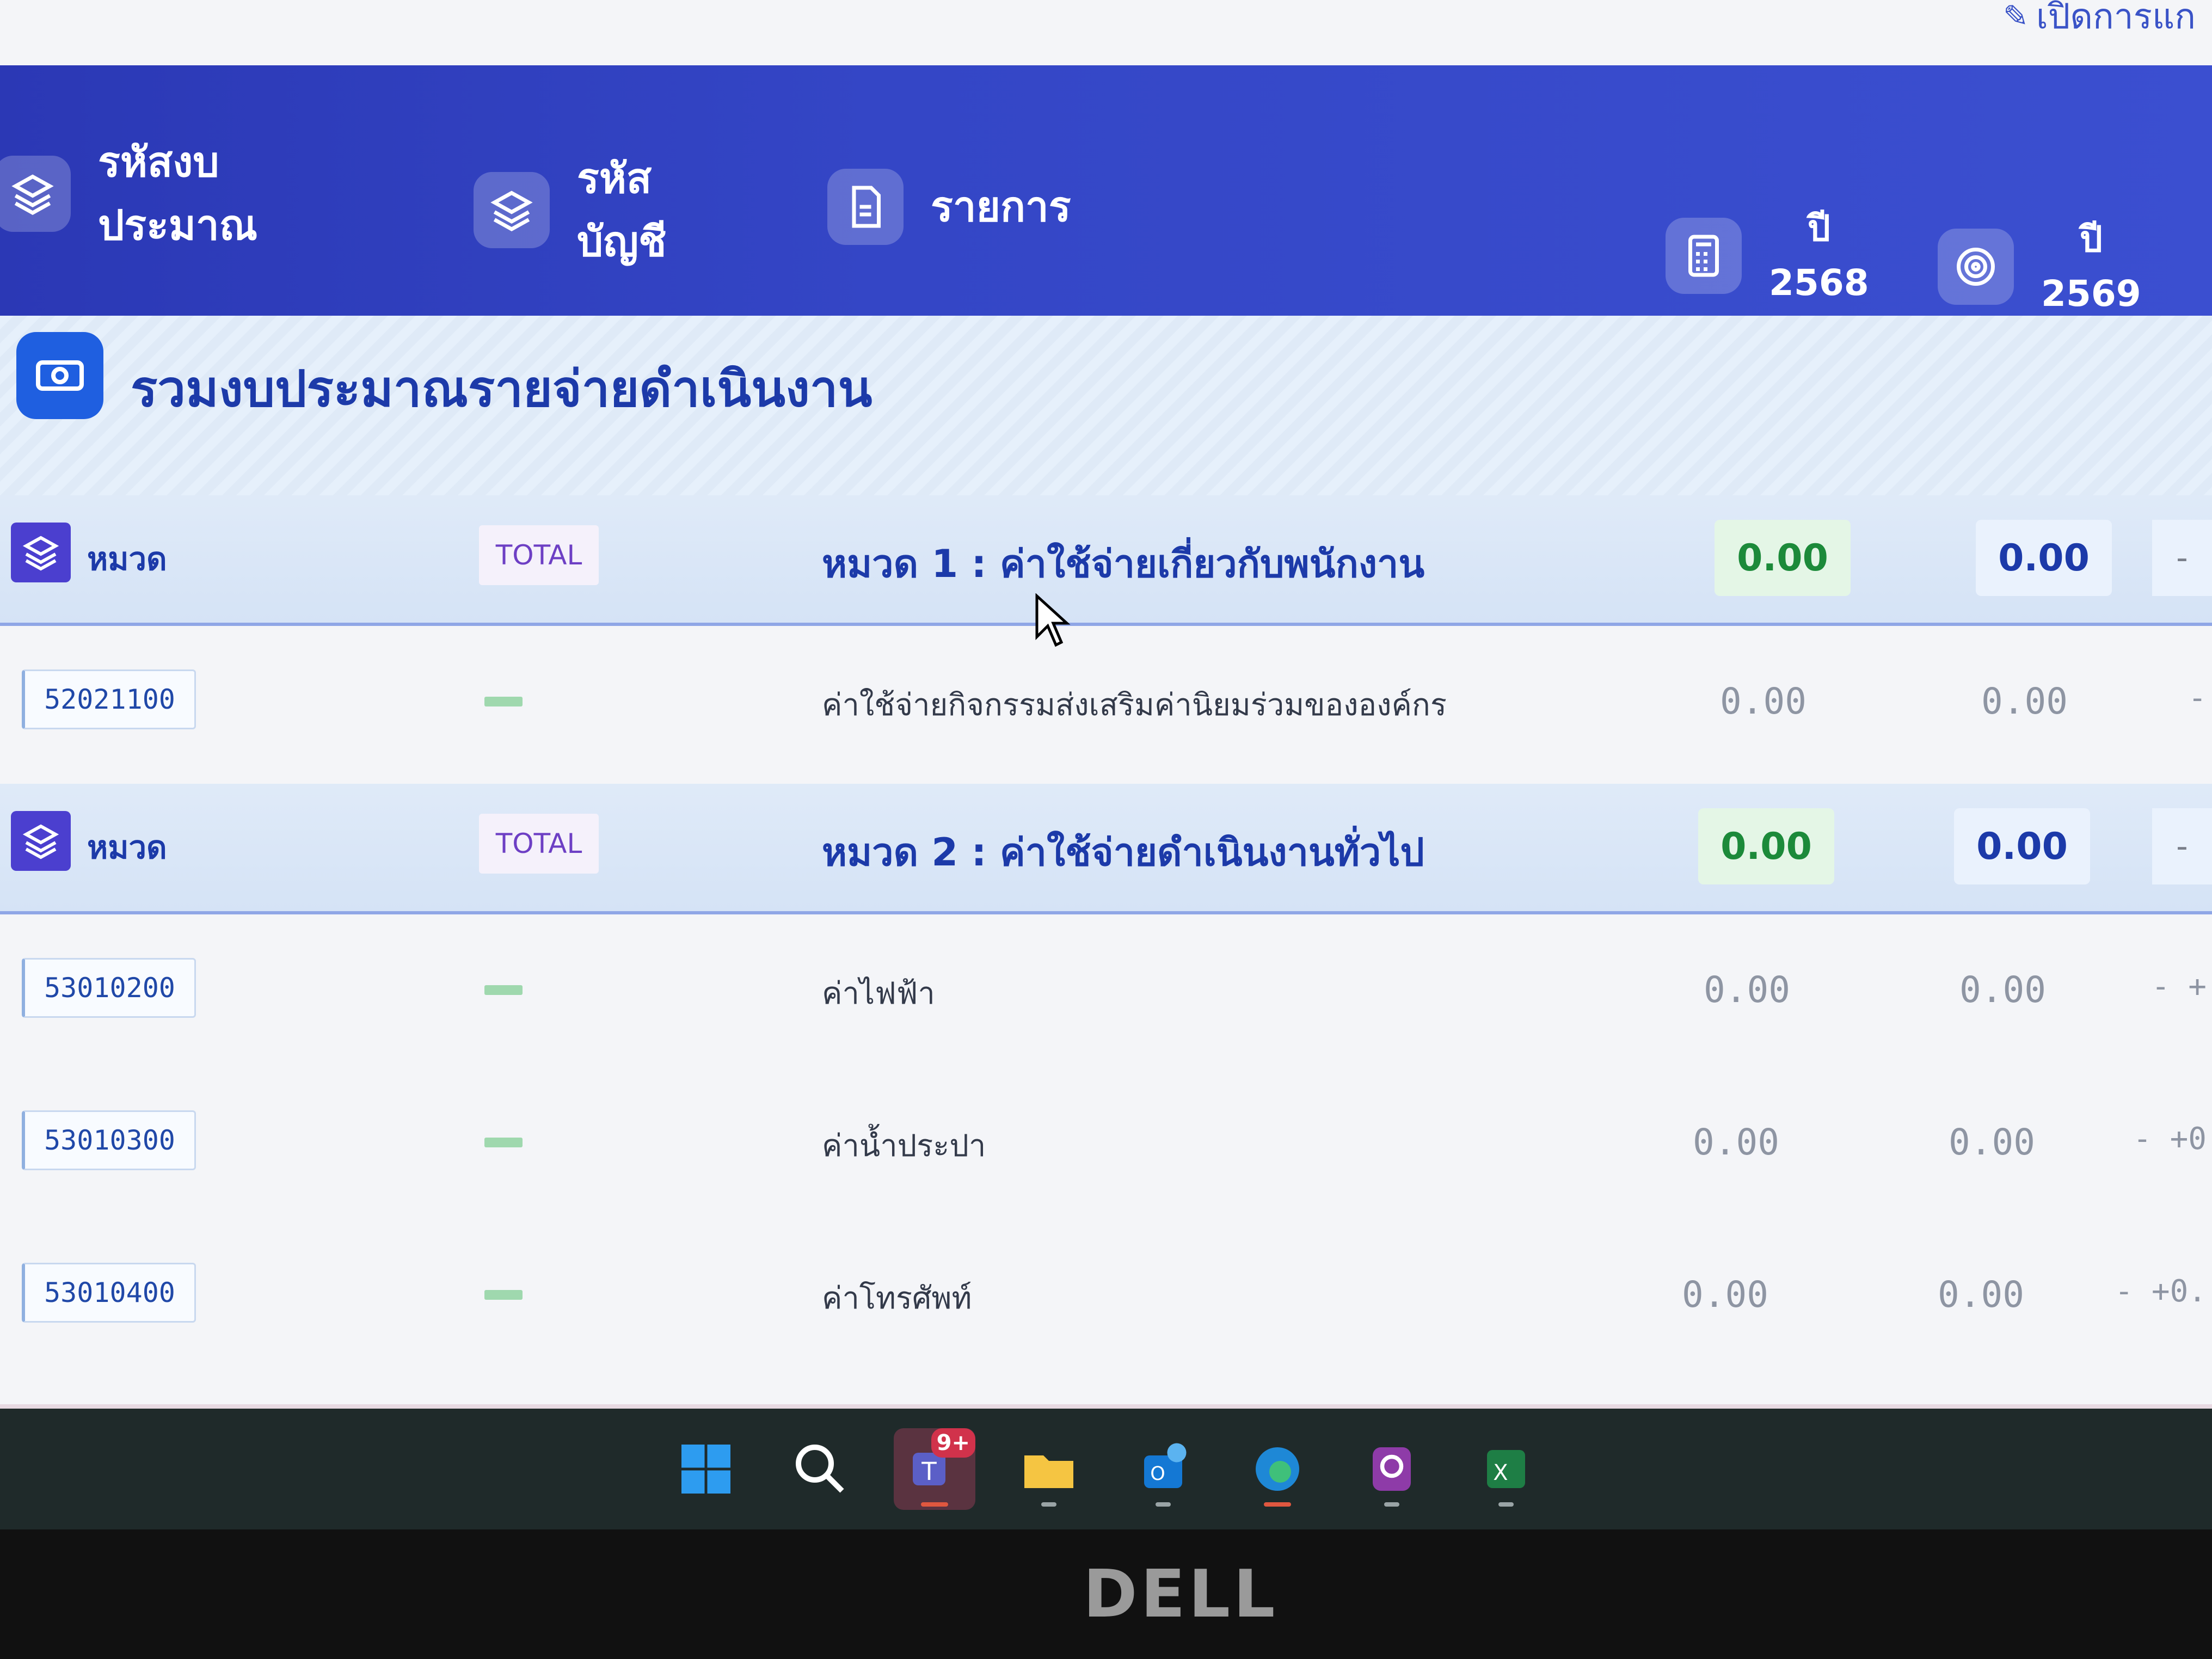  Describe the element at coordinates (1106, 1143) in the screenshot. I see `table-row: 53010300 ค่าน้ำประปา 0.00 0.00 - +0` at that location.